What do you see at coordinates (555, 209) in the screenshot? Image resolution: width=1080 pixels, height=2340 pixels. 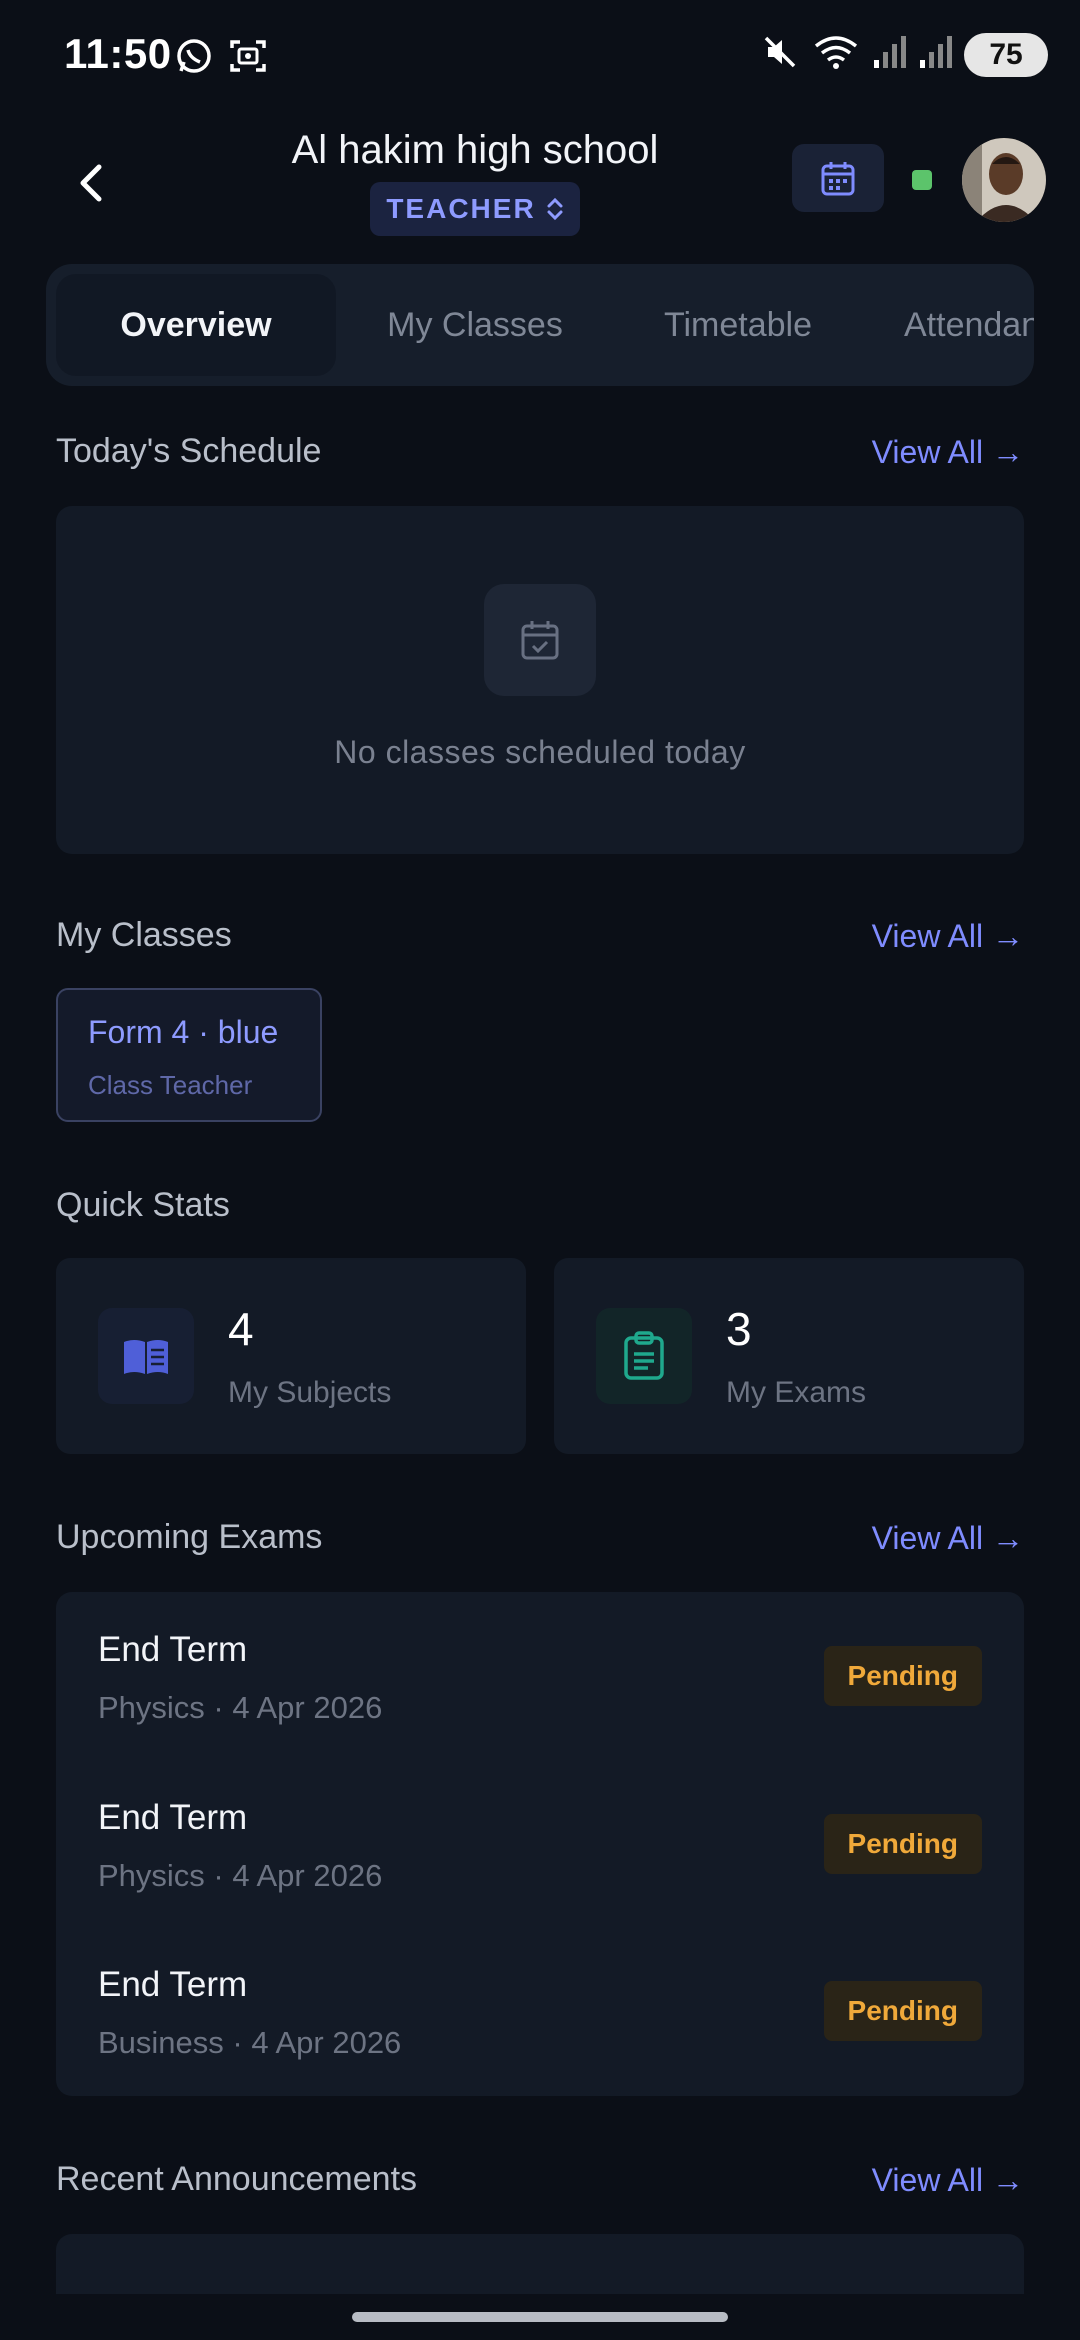 I see `chevron-up-down-icon` at bounding box center [555, 209].